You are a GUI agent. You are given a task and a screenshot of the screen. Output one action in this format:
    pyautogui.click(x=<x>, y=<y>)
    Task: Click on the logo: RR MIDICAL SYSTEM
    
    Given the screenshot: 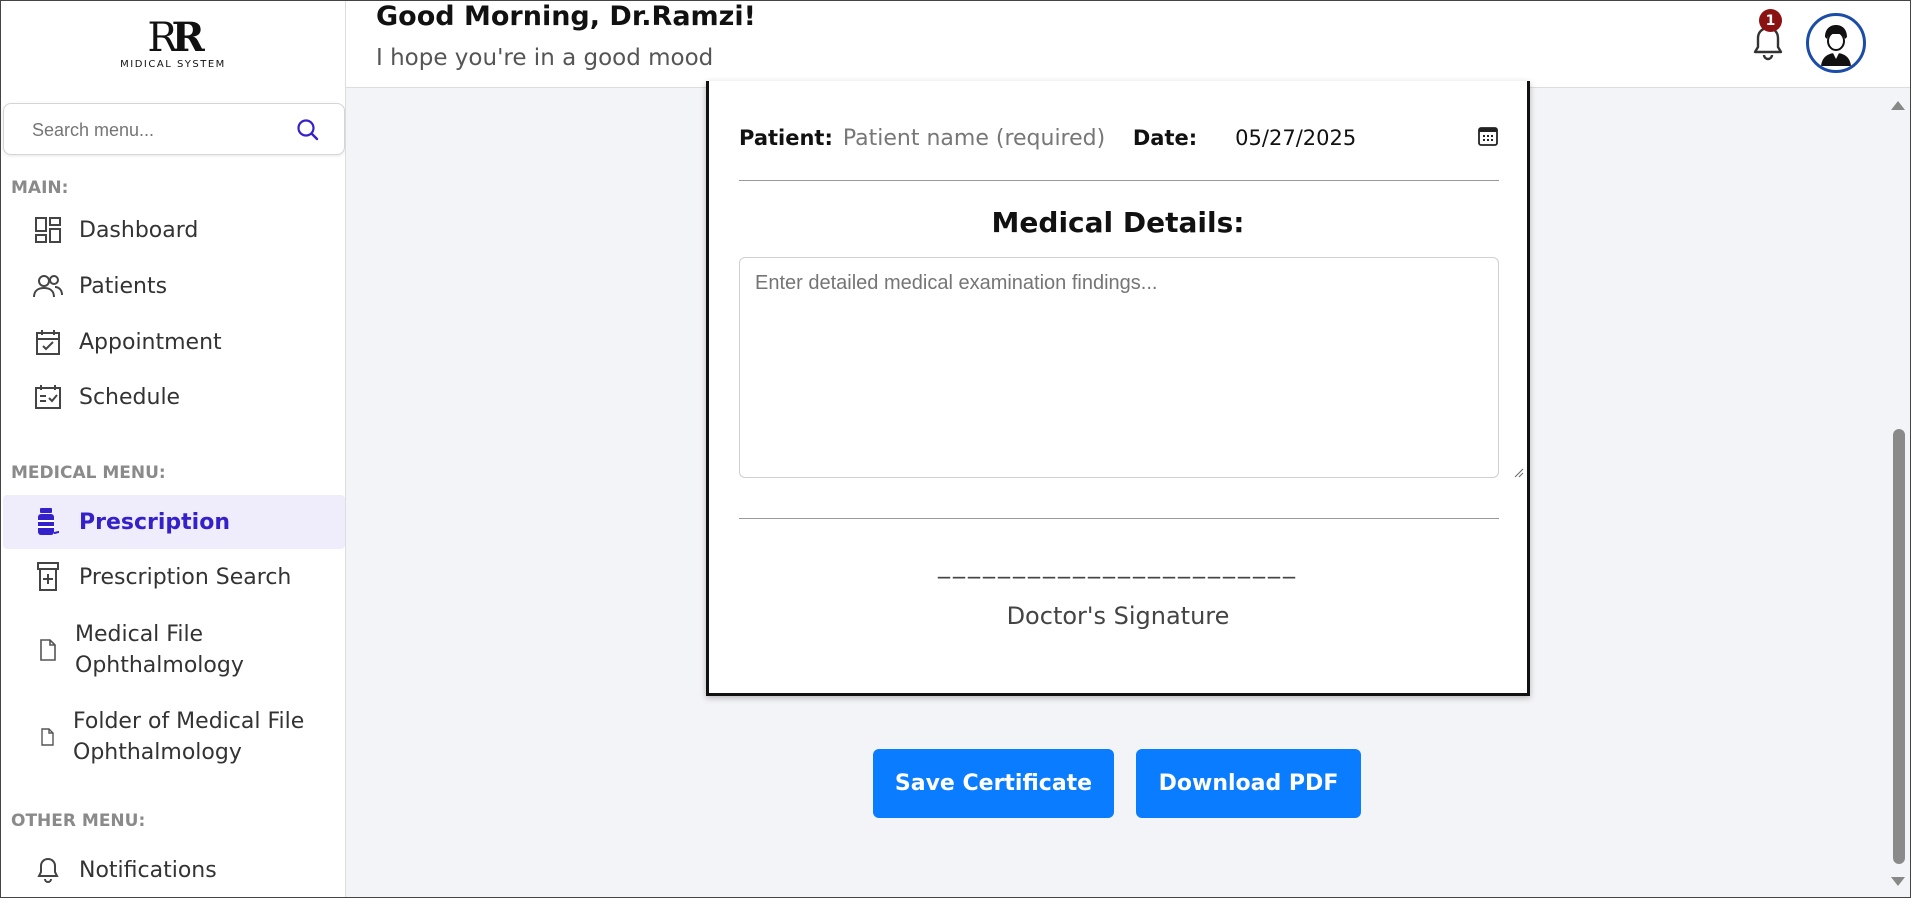 What is the action you would take?
    pyautogui.click(x=173, y=44)
    